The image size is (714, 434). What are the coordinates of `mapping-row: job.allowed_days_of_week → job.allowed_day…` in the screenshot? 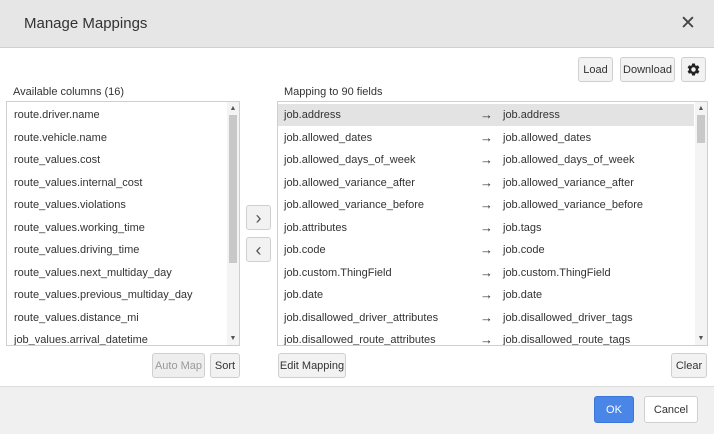 It's located at (486, 160).